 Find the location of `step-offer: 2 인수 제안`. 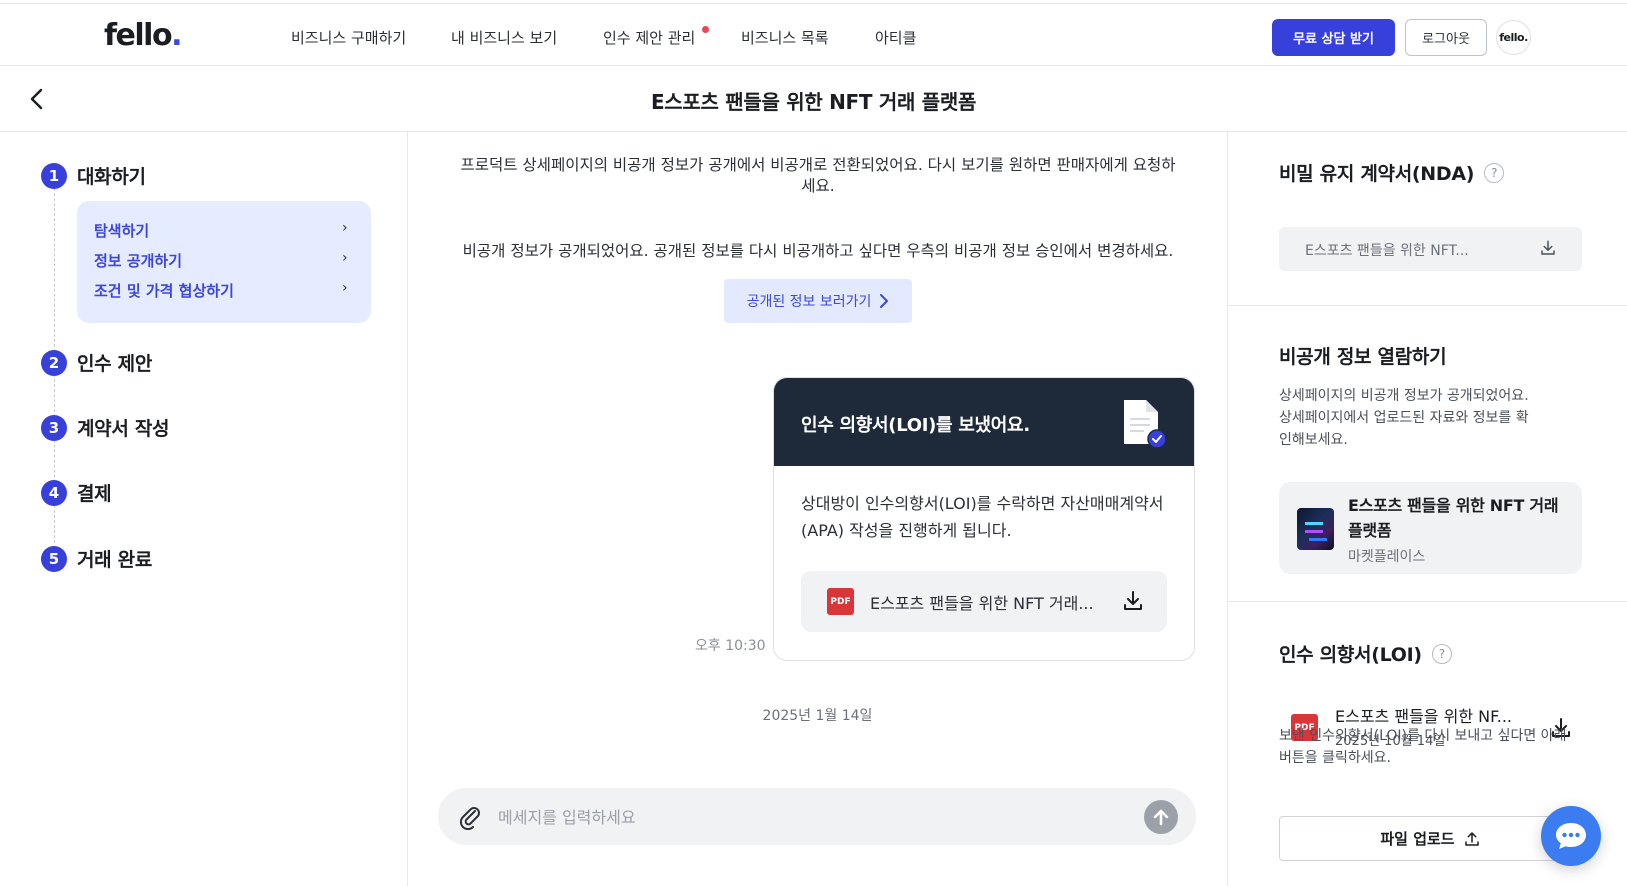

step-offer: 2 인수 제안 is located at coordinates (96, 362).